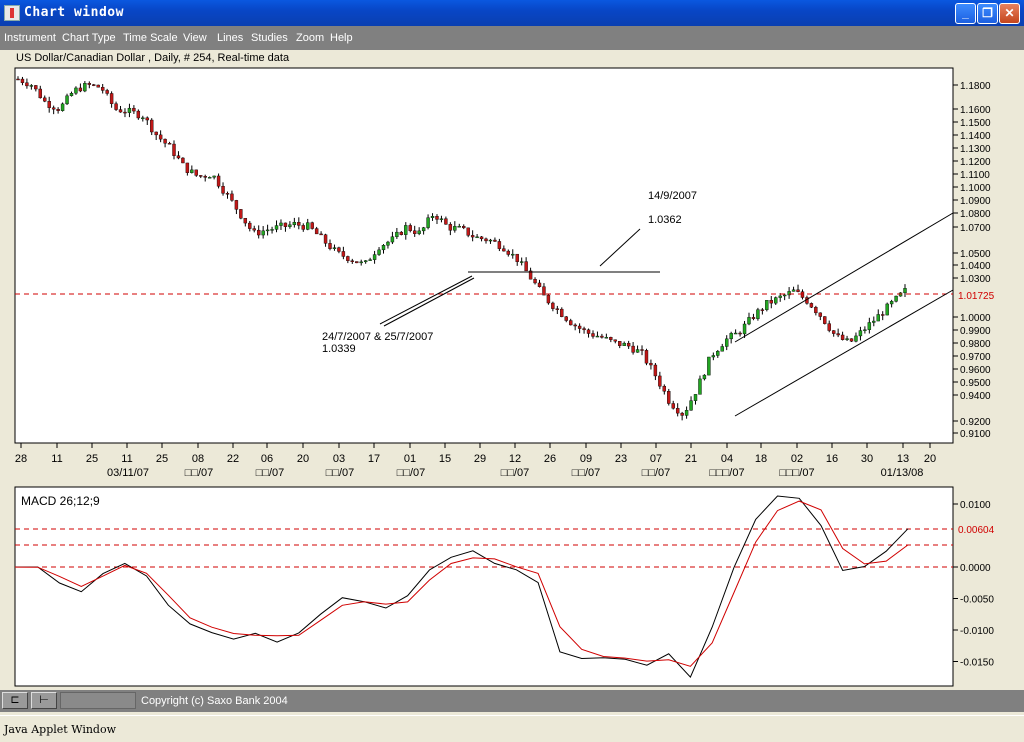 Image resolution: width=1024 pixels, height=742 pixels. I want to click on price-tick-label: 1.1000, so click(975, 188).